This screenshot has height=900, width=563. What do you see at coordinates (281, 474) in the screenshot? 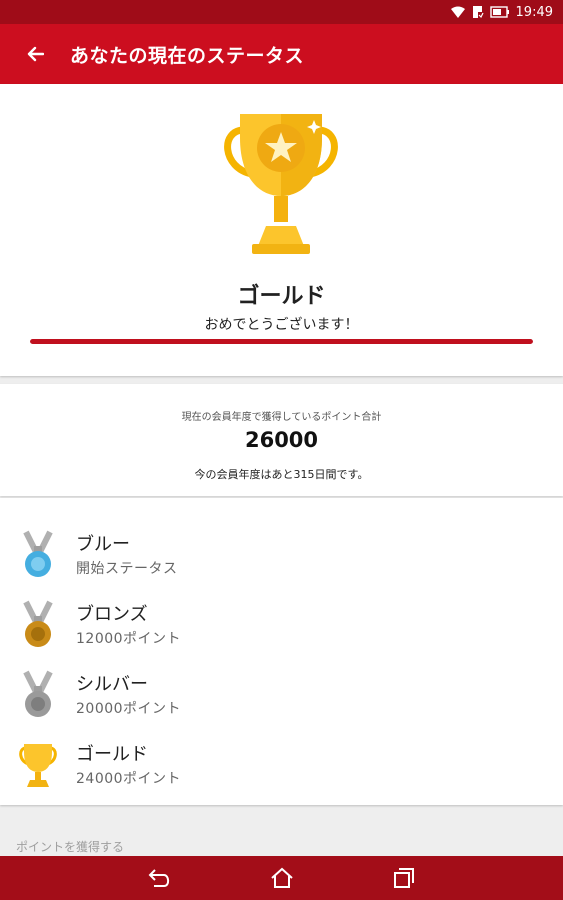
I see `days-remaining-text: 今の会員年度はあと315日間です。` at bounding box center [281, 474].